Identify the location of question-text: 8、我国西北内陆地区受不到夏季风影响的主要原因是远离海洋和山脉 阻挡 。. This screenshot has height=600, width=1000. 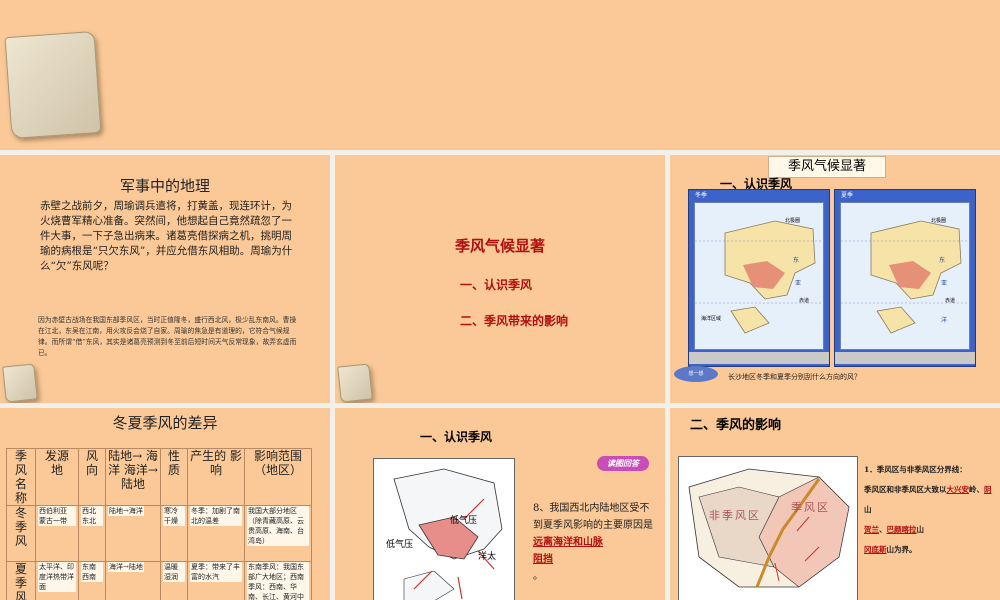
(595, 542).